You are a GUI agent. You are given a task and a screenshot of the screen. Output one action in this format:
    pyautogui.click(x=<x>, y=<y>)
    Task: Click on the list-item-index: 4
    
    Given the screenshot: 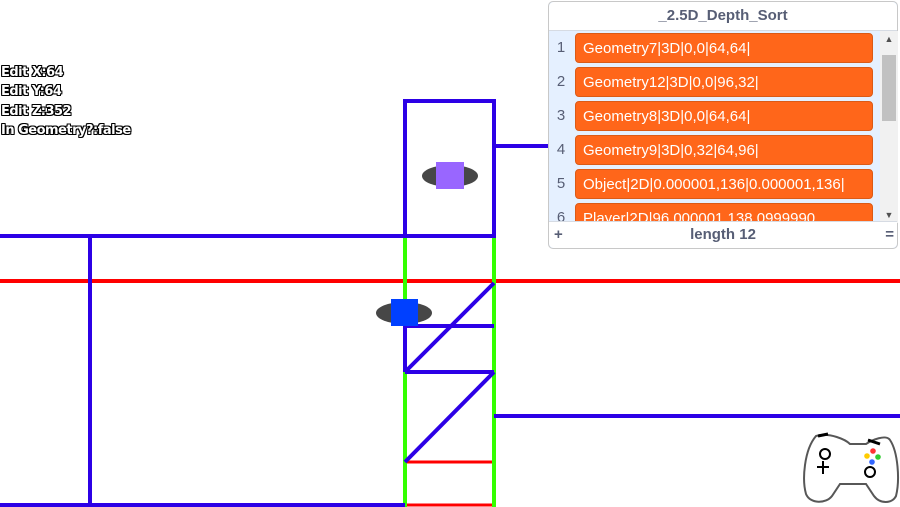 What is the action you would take?
    pyautogui.click(x=561, y=149)
    